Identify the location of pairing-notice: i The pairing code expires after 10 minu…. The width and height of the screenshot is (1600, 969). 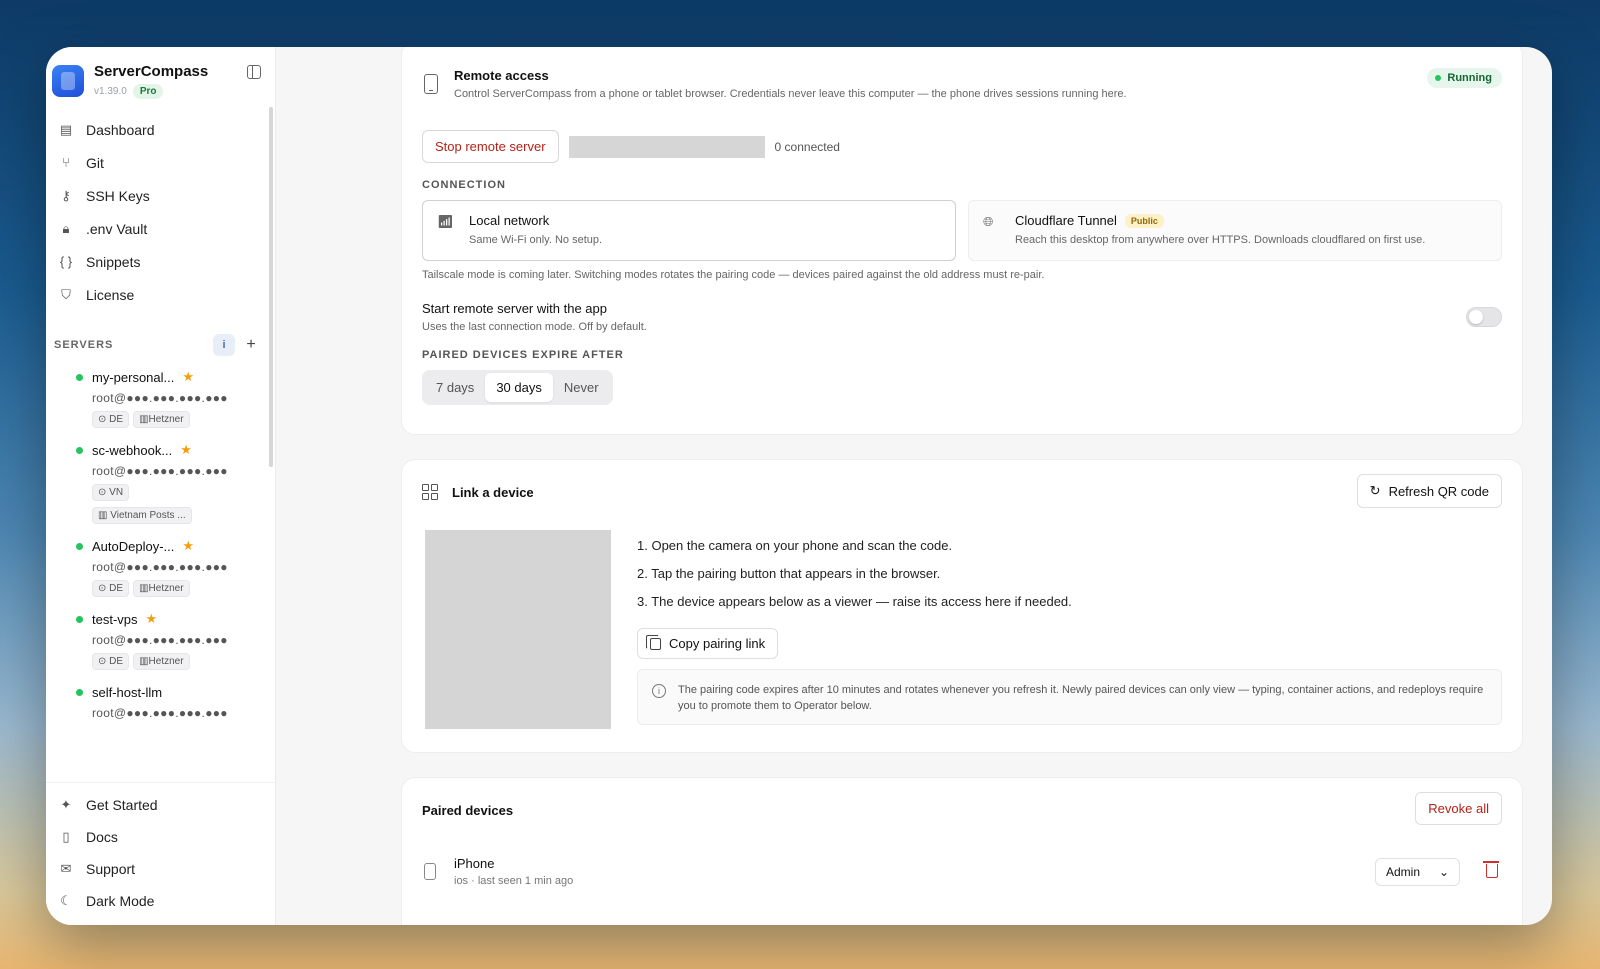
(1069, 697).